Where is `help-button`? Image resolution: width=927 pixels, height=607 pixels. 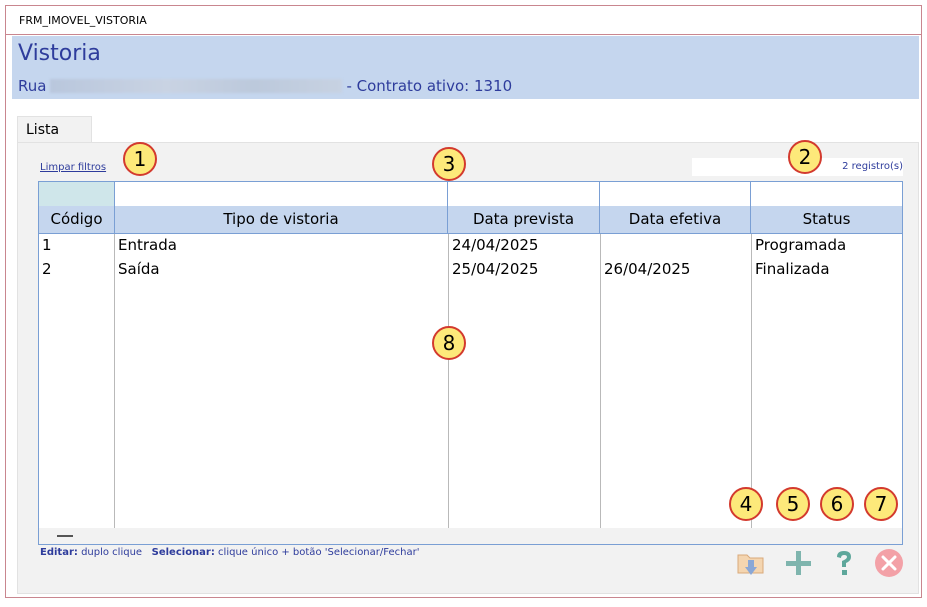 help-button is located at coordinates (844, 563).